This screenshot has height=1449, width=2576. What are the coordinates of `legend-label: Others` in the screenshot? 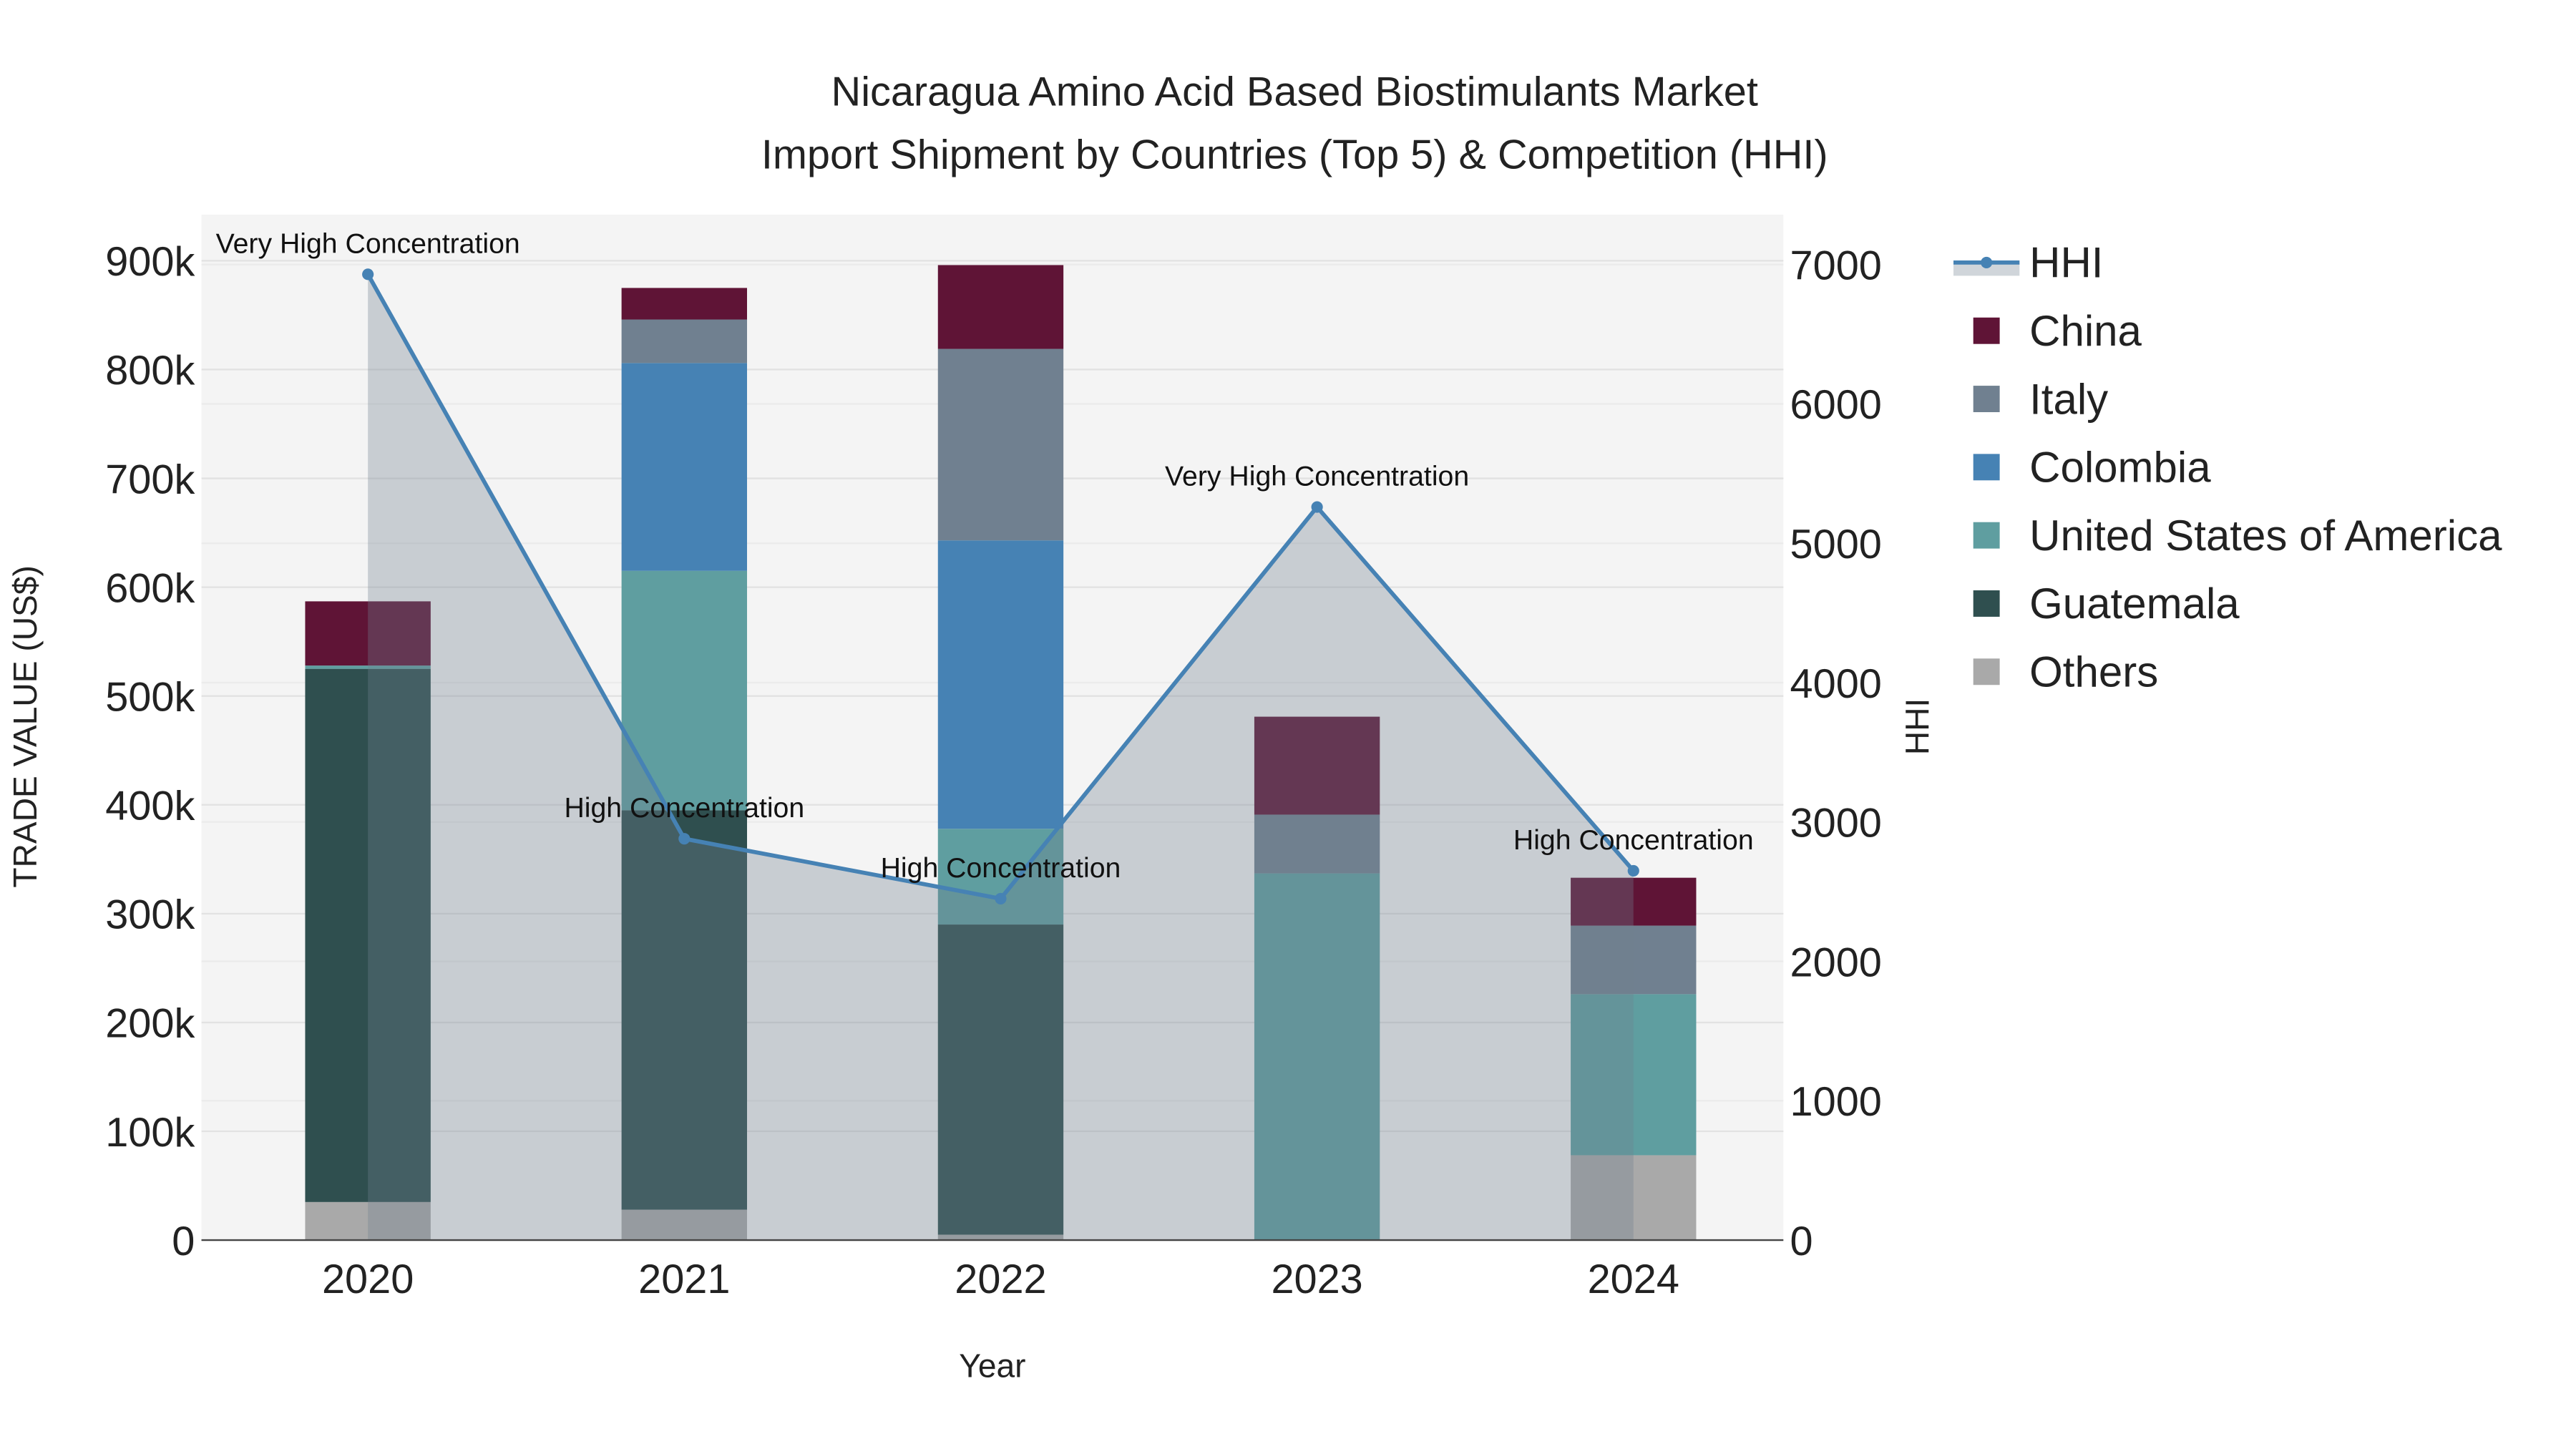 It's located at (2093, 672).